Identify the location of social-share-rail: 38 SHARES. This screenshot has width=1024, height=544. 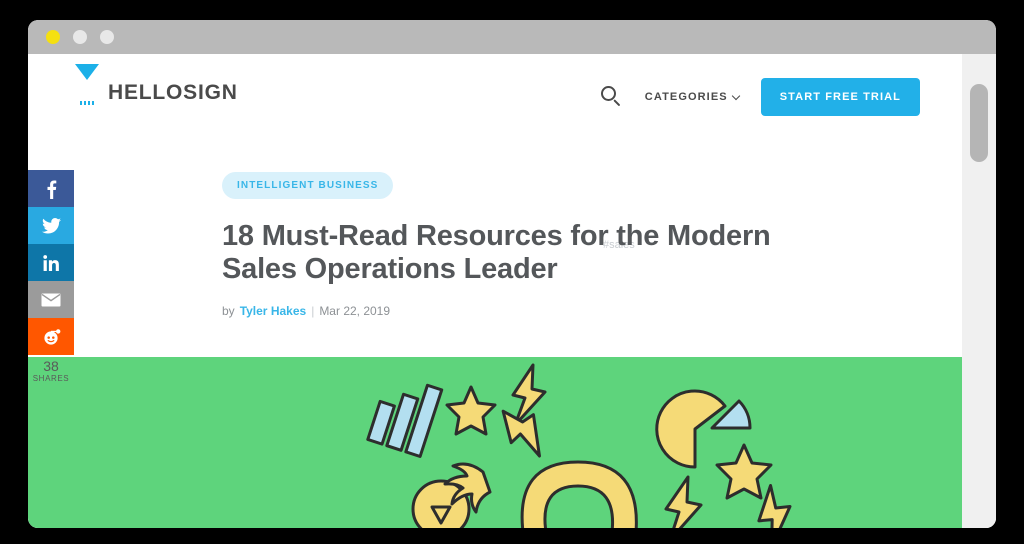
(51, 276).